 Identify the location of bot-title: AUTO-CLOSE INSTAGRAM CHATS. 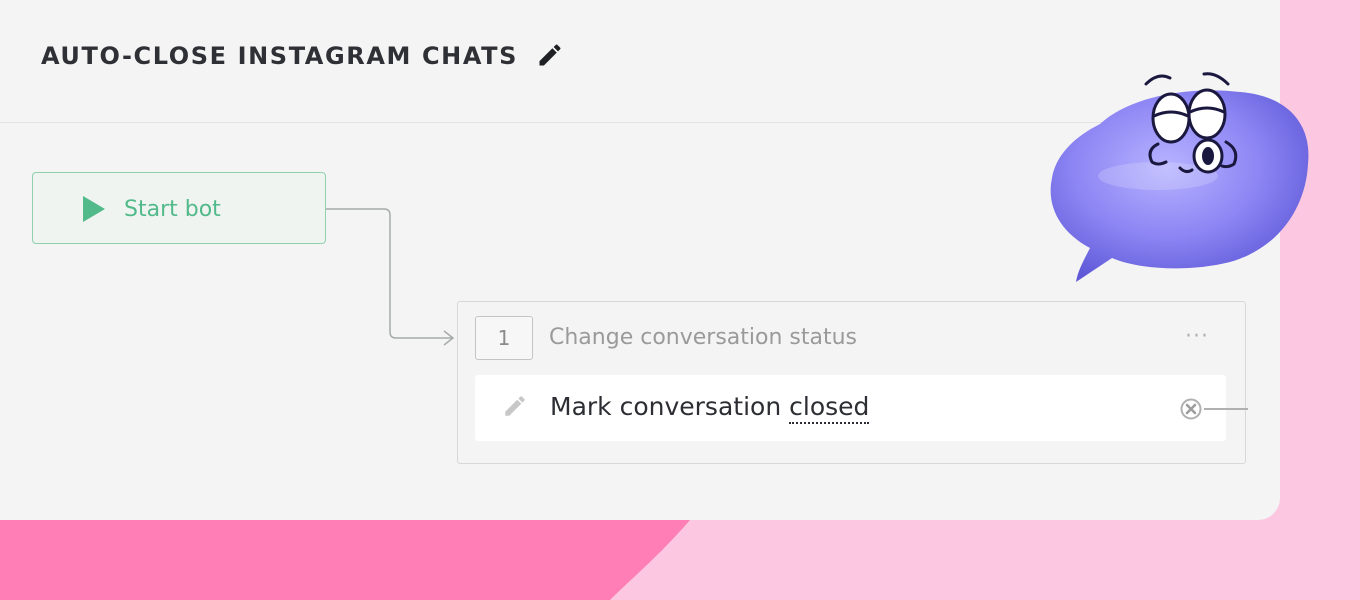
(280, 56).